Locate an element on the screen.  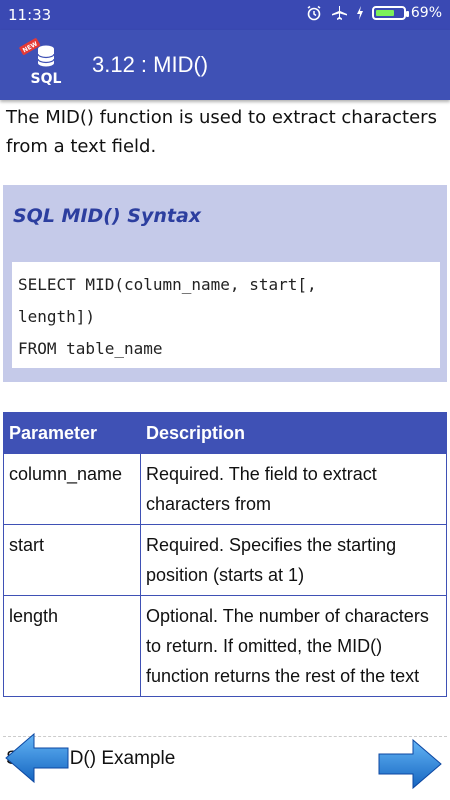
code-line: SELECT MID(column_name, start[, is located at coordinates (167, 284).